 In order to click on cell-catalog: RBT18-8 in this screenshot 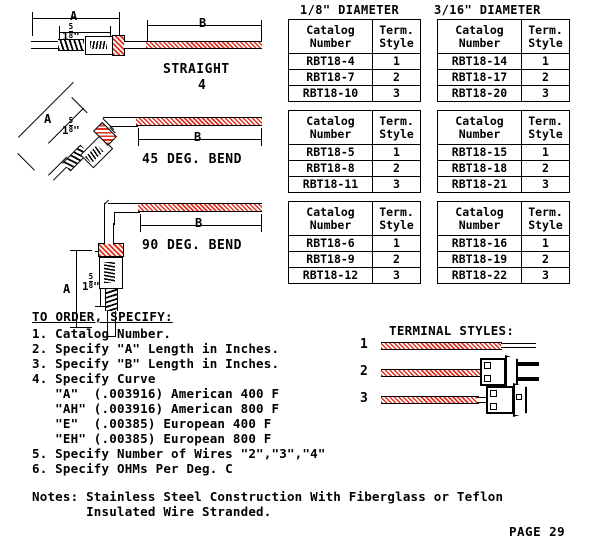, I will do `click(330, 168)`.